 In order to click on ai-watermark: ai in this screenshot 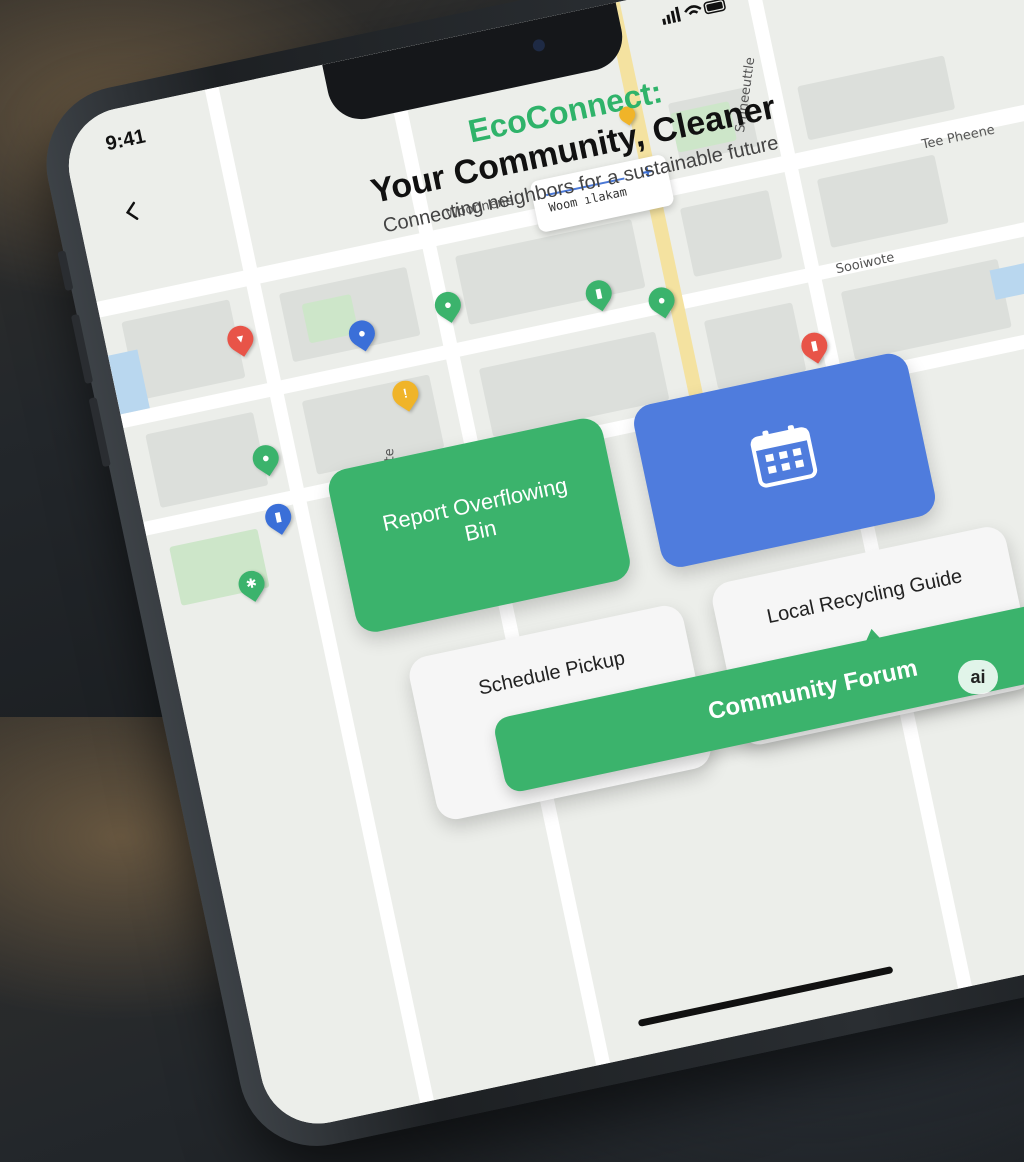, I will do `click(978, 677)`.